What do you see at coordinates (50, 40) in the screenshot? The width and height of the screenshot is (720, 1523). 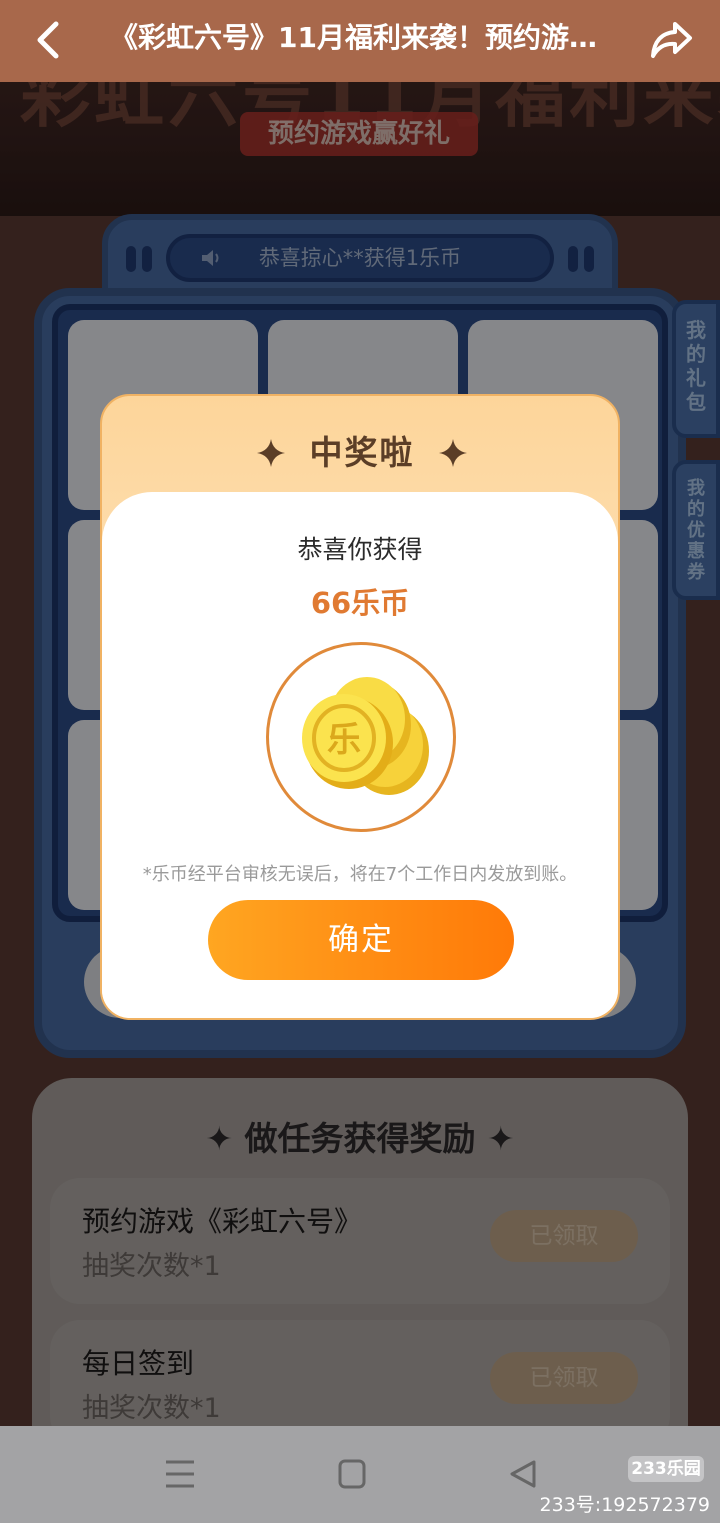 I see `back-icon` at bounding box center [50, 40].